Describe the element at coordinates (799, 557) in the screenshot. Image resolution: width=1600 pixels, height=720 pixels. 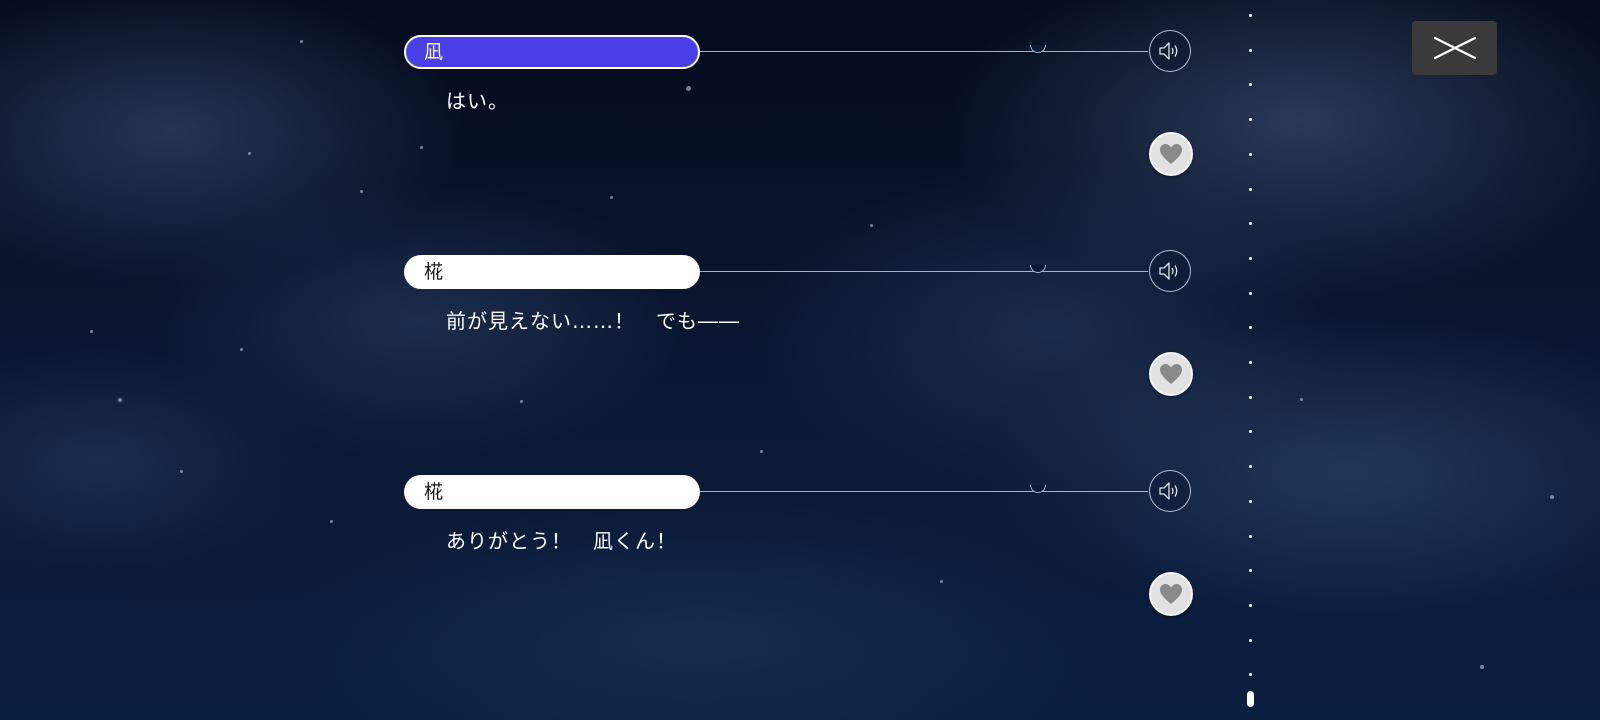
I see `backlog-entry: 椛 ありがとう！ 凪くん！` at that location.